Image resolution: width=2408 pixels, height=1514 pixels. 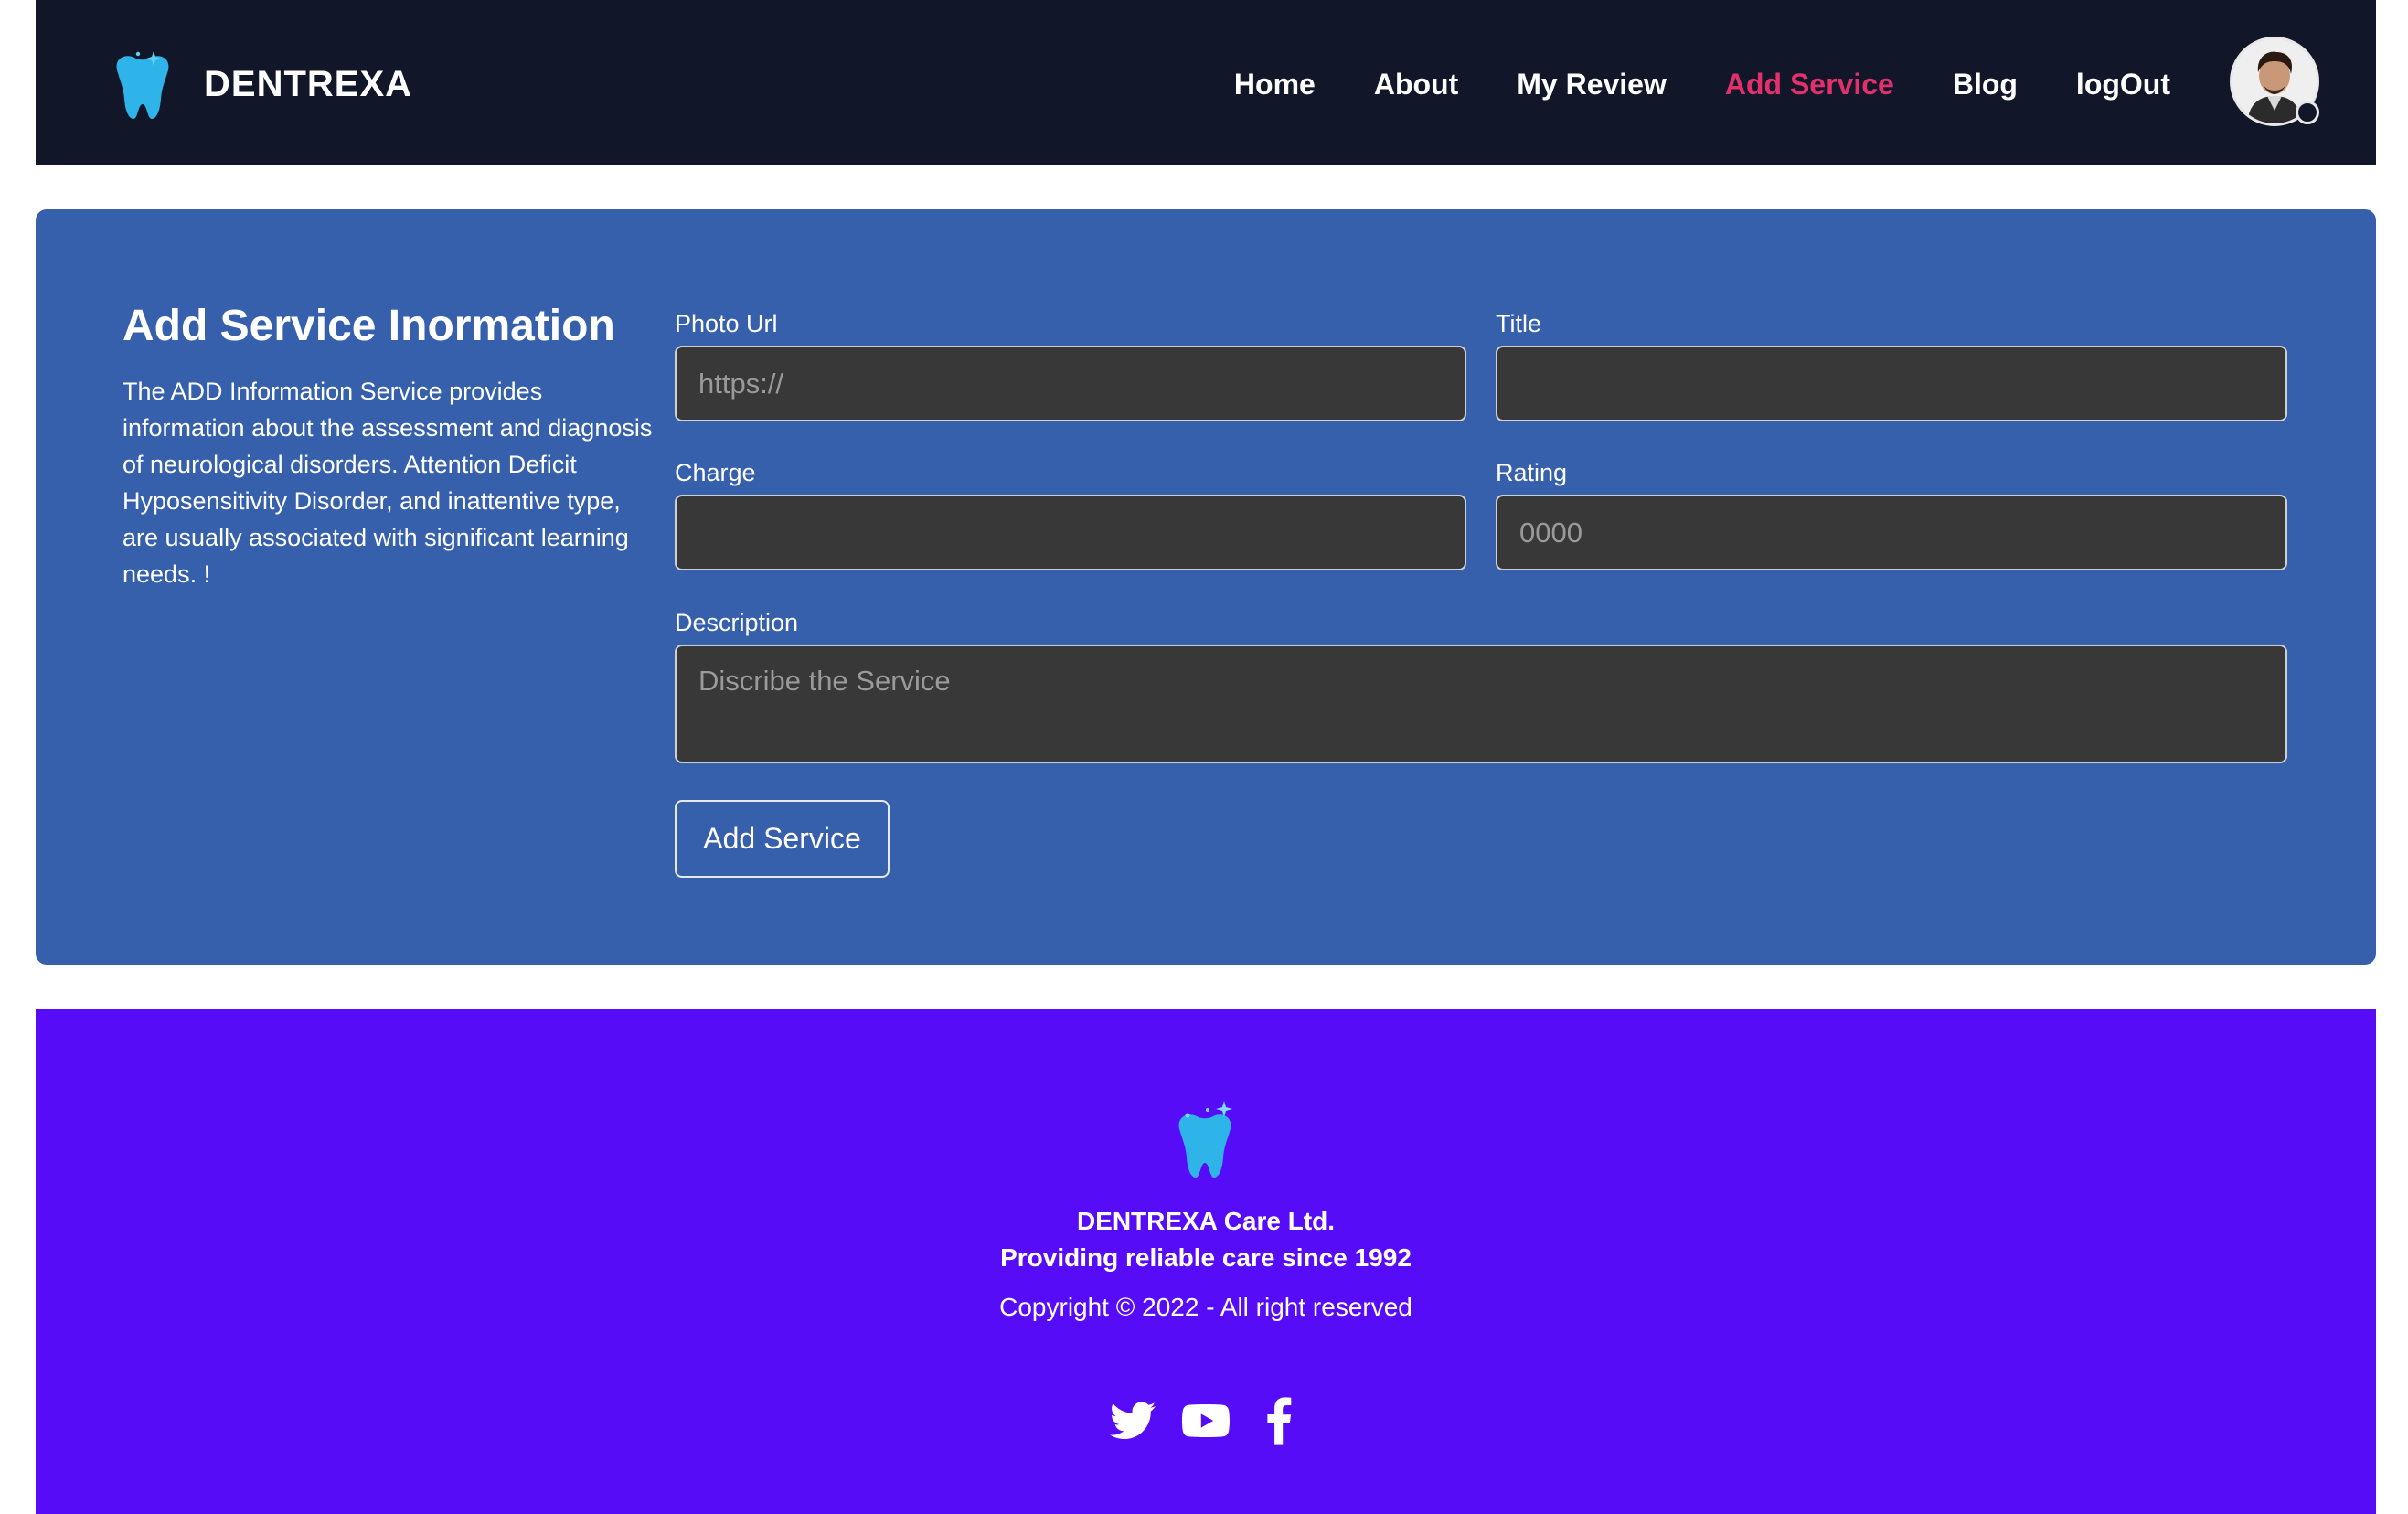 I want to click on youtube-icon, so click(x=1205, y=1420).